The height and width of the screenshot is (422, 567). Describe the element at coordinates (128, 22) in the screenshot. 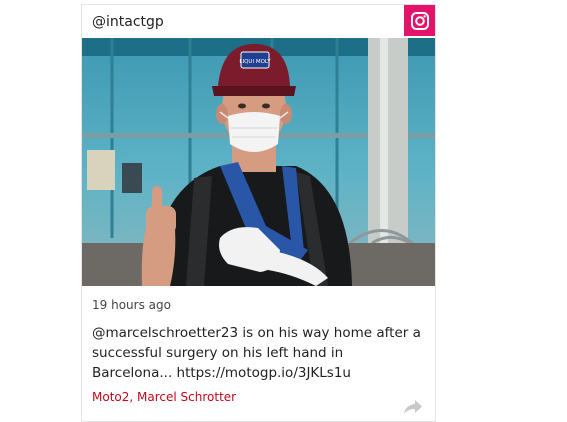

I see `account-handle: @intactgp` at that location.